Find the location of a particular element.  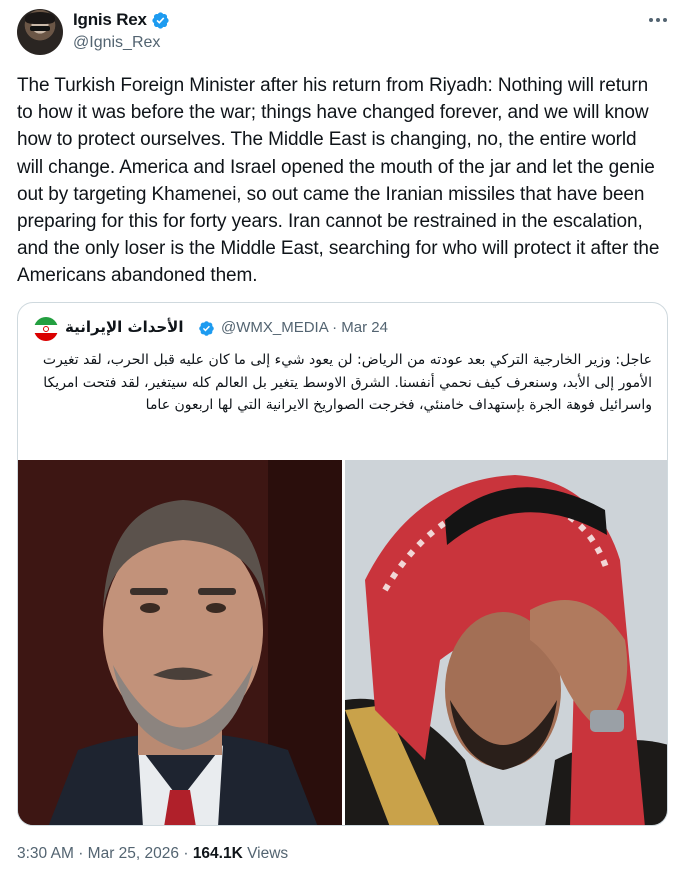

quoted-tweet-header: الأحداث الإيرانية @WMX_MEDIA · Mar 24 is located at coordinates (344, 329).